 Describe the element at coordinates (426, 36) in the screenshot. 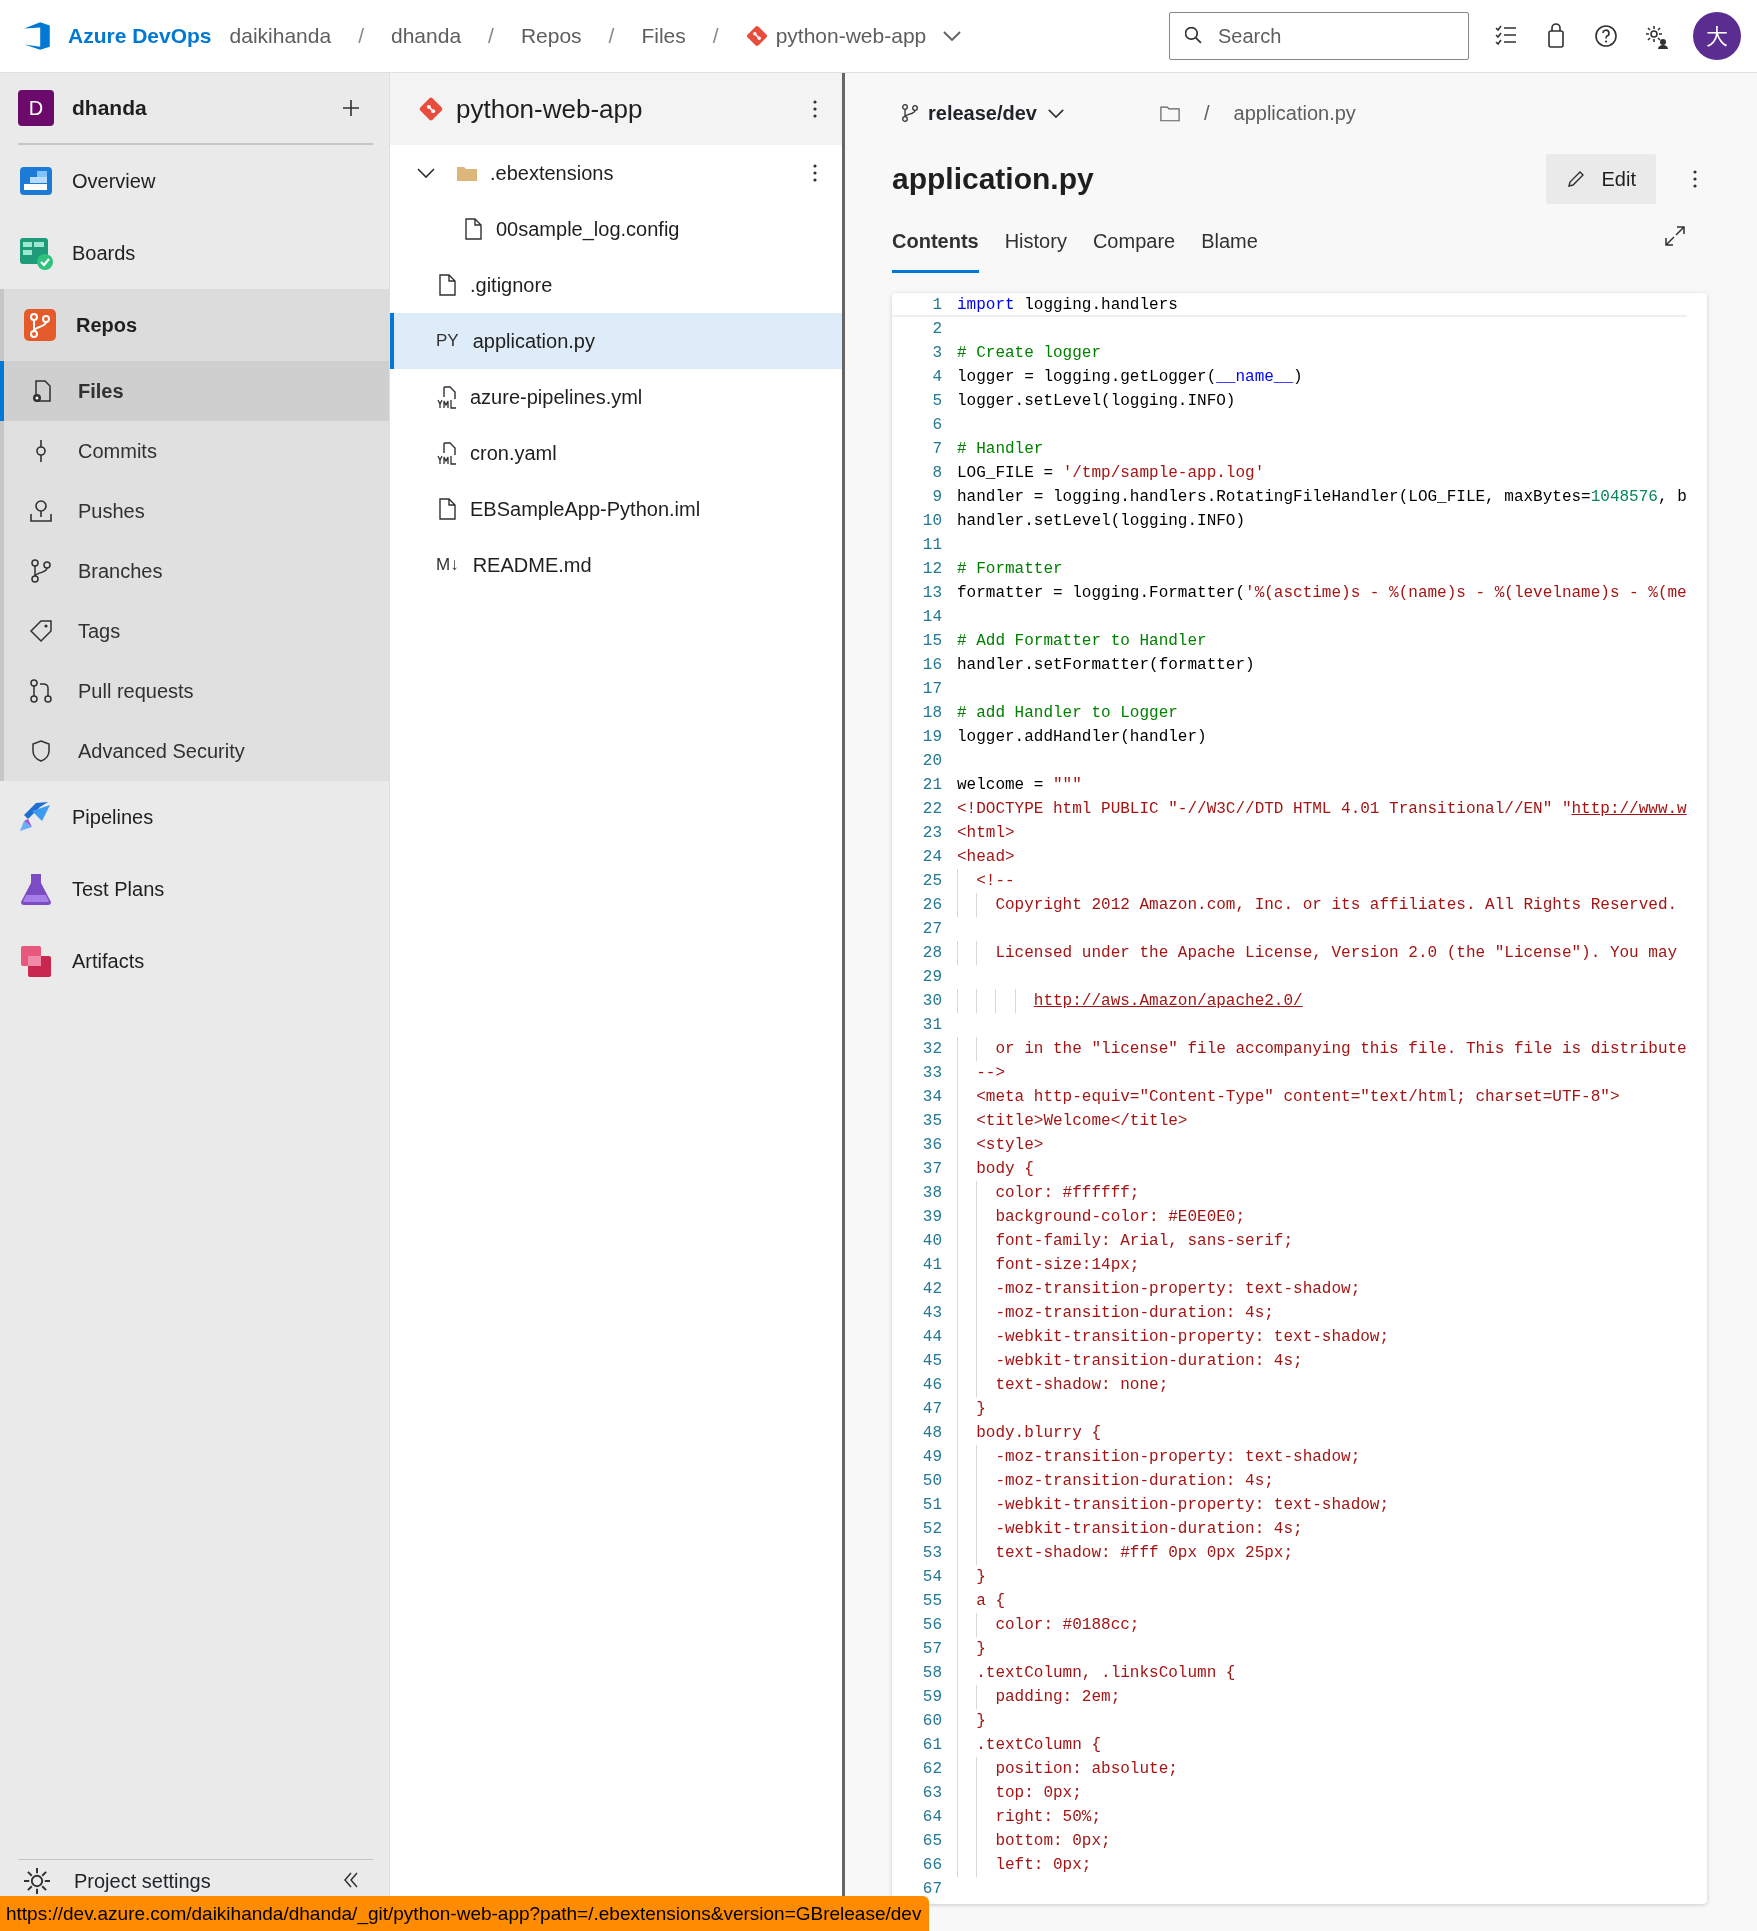

I see `breadcrumb-link: dhanda` at that location.